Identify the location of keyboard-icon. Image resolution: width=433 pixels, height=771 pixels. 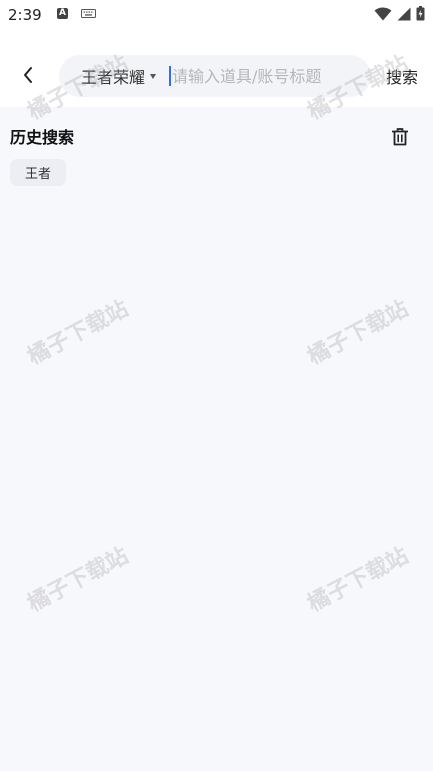
(88, 13).